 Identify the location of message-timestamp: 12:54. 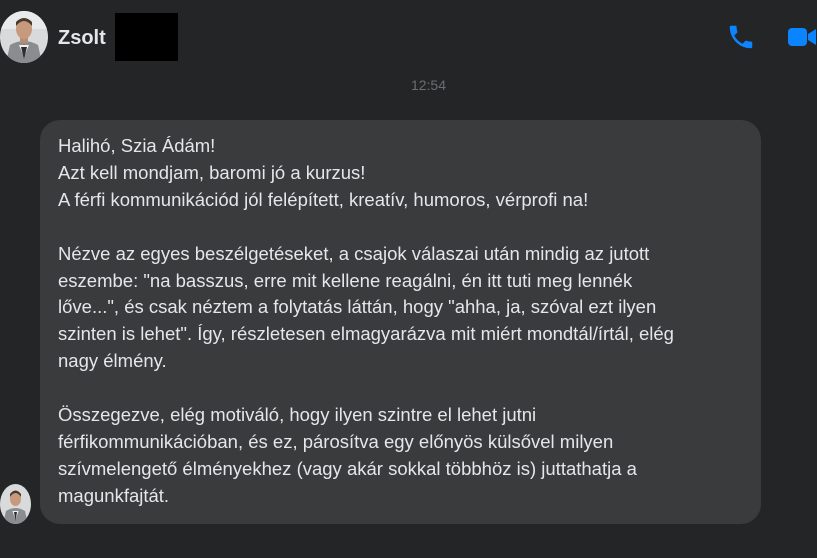
(428, 85).